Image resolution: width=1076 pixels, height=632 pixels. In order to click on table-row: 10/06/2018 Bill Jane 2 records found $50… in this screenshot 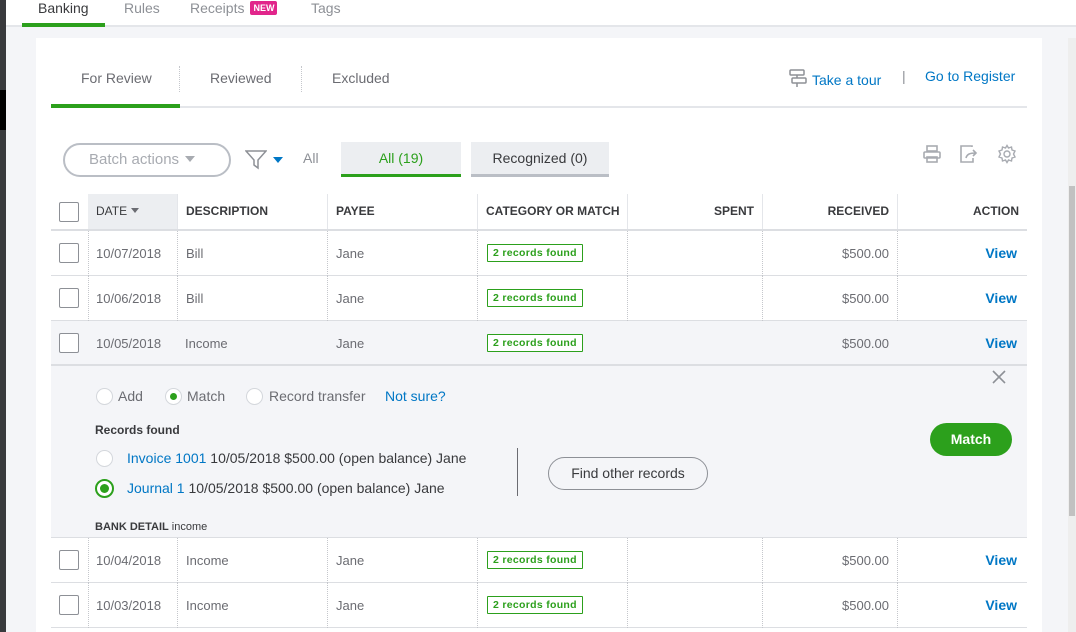, I will do `click(539, 298)`.